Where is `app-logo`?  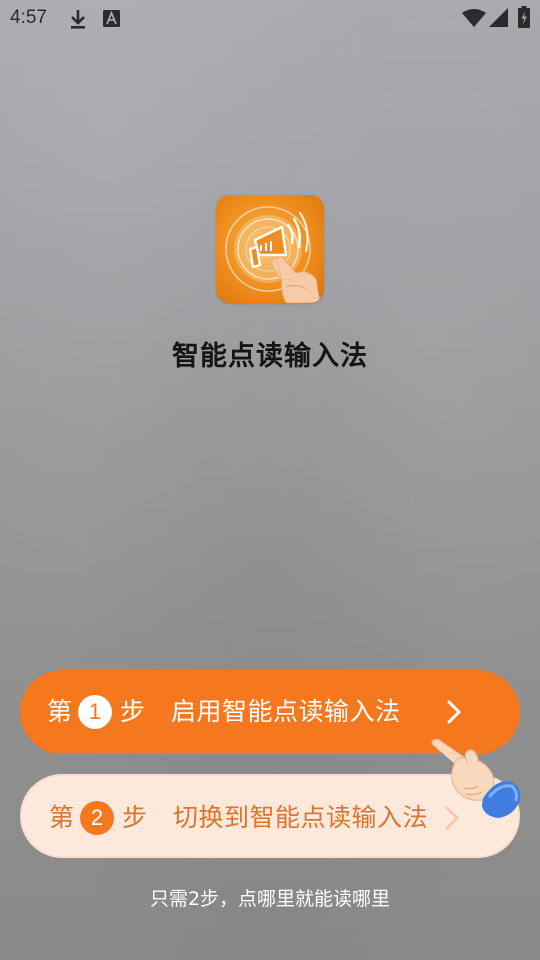
app-logo is located at coordinates (270, 249).